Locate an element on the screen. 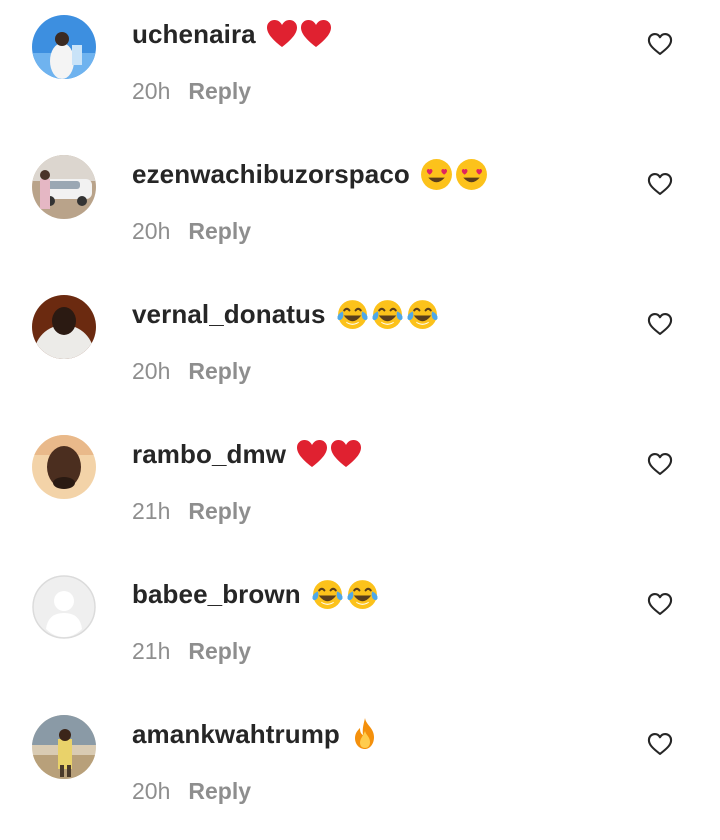  username-link: amankwahtrump is located at coordinates (236, 734).